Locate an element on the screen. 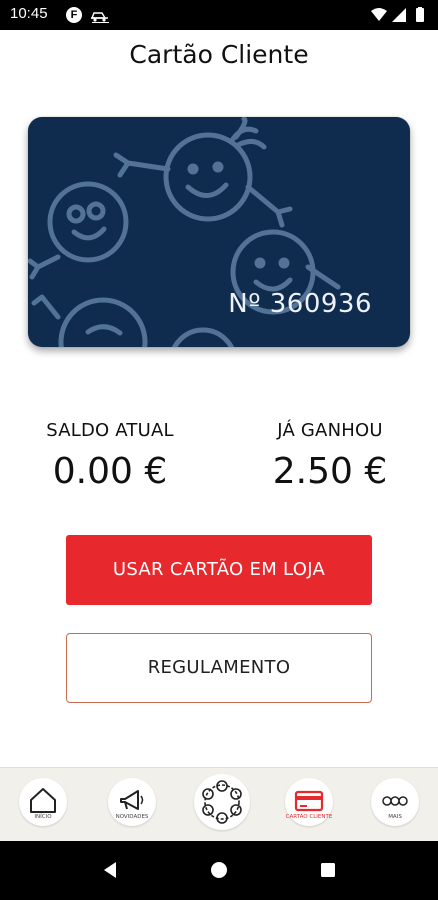 This screenshot has height=900, width=438. nav-label-customer-card: CARTÃO CLIENTE is located at coordinates (309, 817).